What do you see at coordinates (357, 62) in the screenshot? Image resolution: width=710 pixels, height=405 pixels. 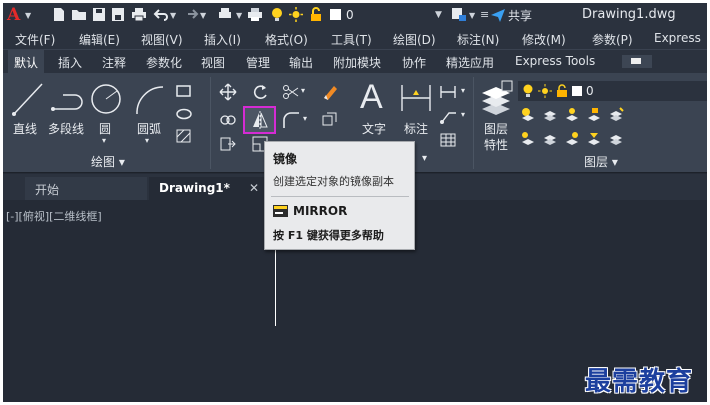 I see `tab-addins: 附加模块` at bounding box center [357, 62].